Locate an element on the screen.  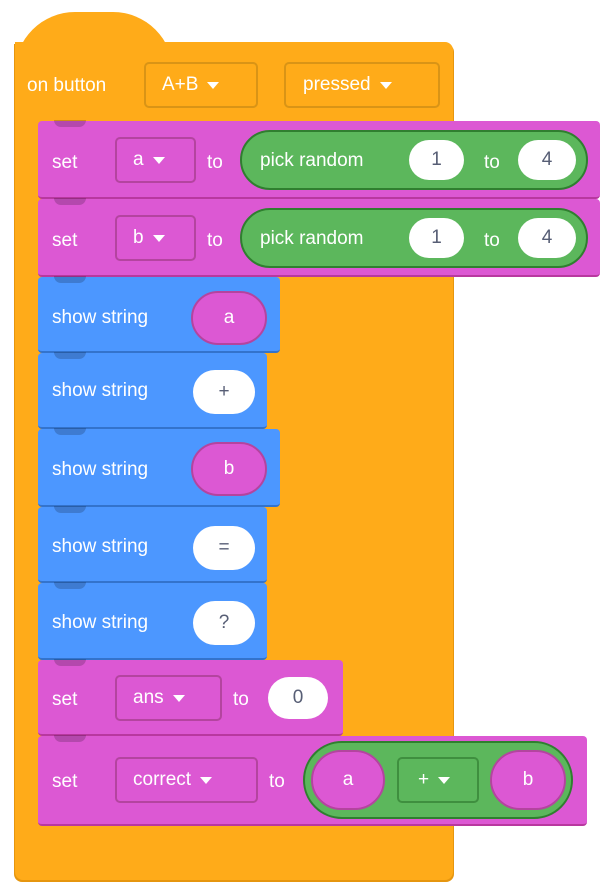
action-dropdown: pressed is located at coordinates (362, 85).